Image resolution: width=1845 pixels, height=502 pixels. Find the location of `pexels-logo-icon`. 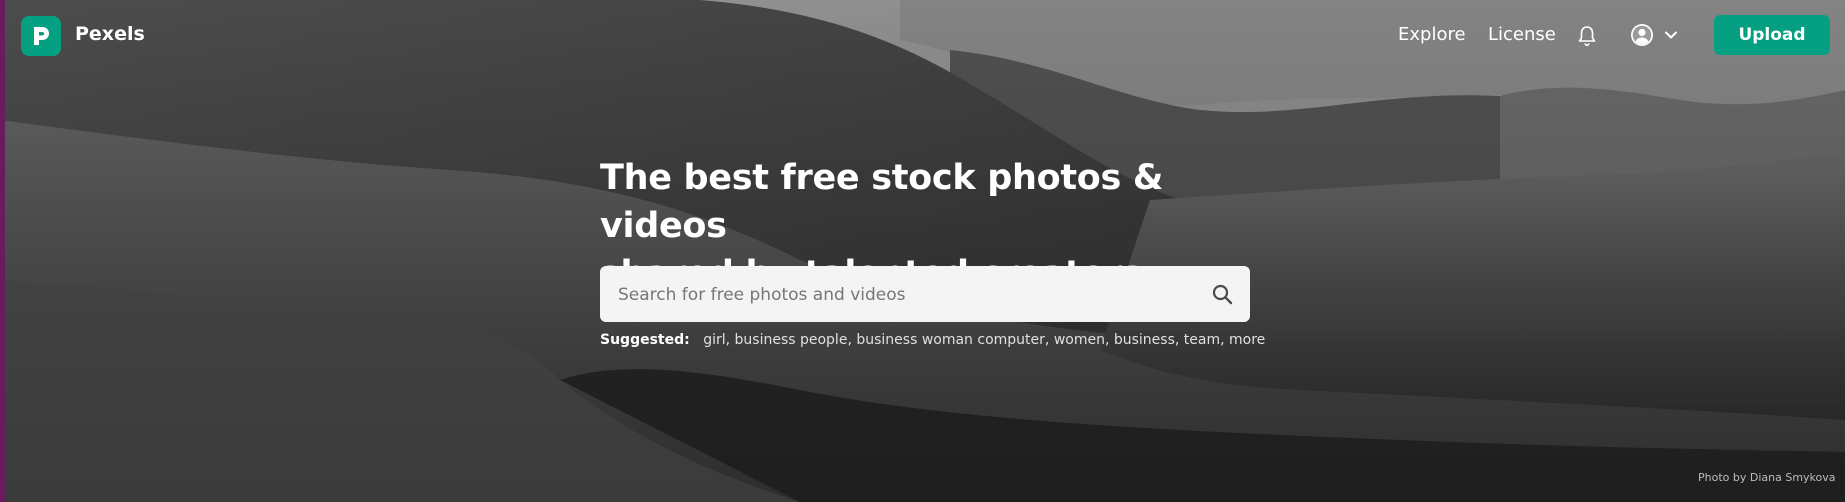

pexels-logo-icon is located at coordinates (41, 36).